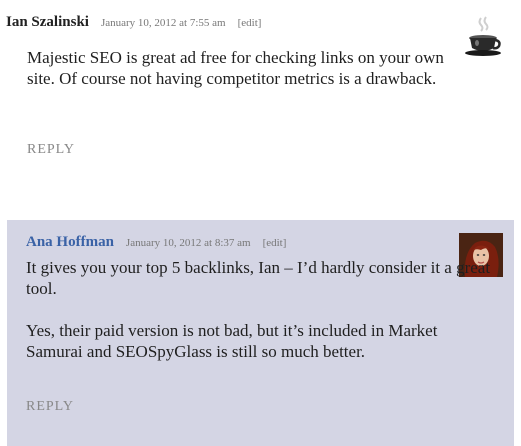 Image resolution: width=521 pixels, height=446 pixels. I want to click on comment-date-link: January 10, 2012 at 7:55 am, so click(163, 23).